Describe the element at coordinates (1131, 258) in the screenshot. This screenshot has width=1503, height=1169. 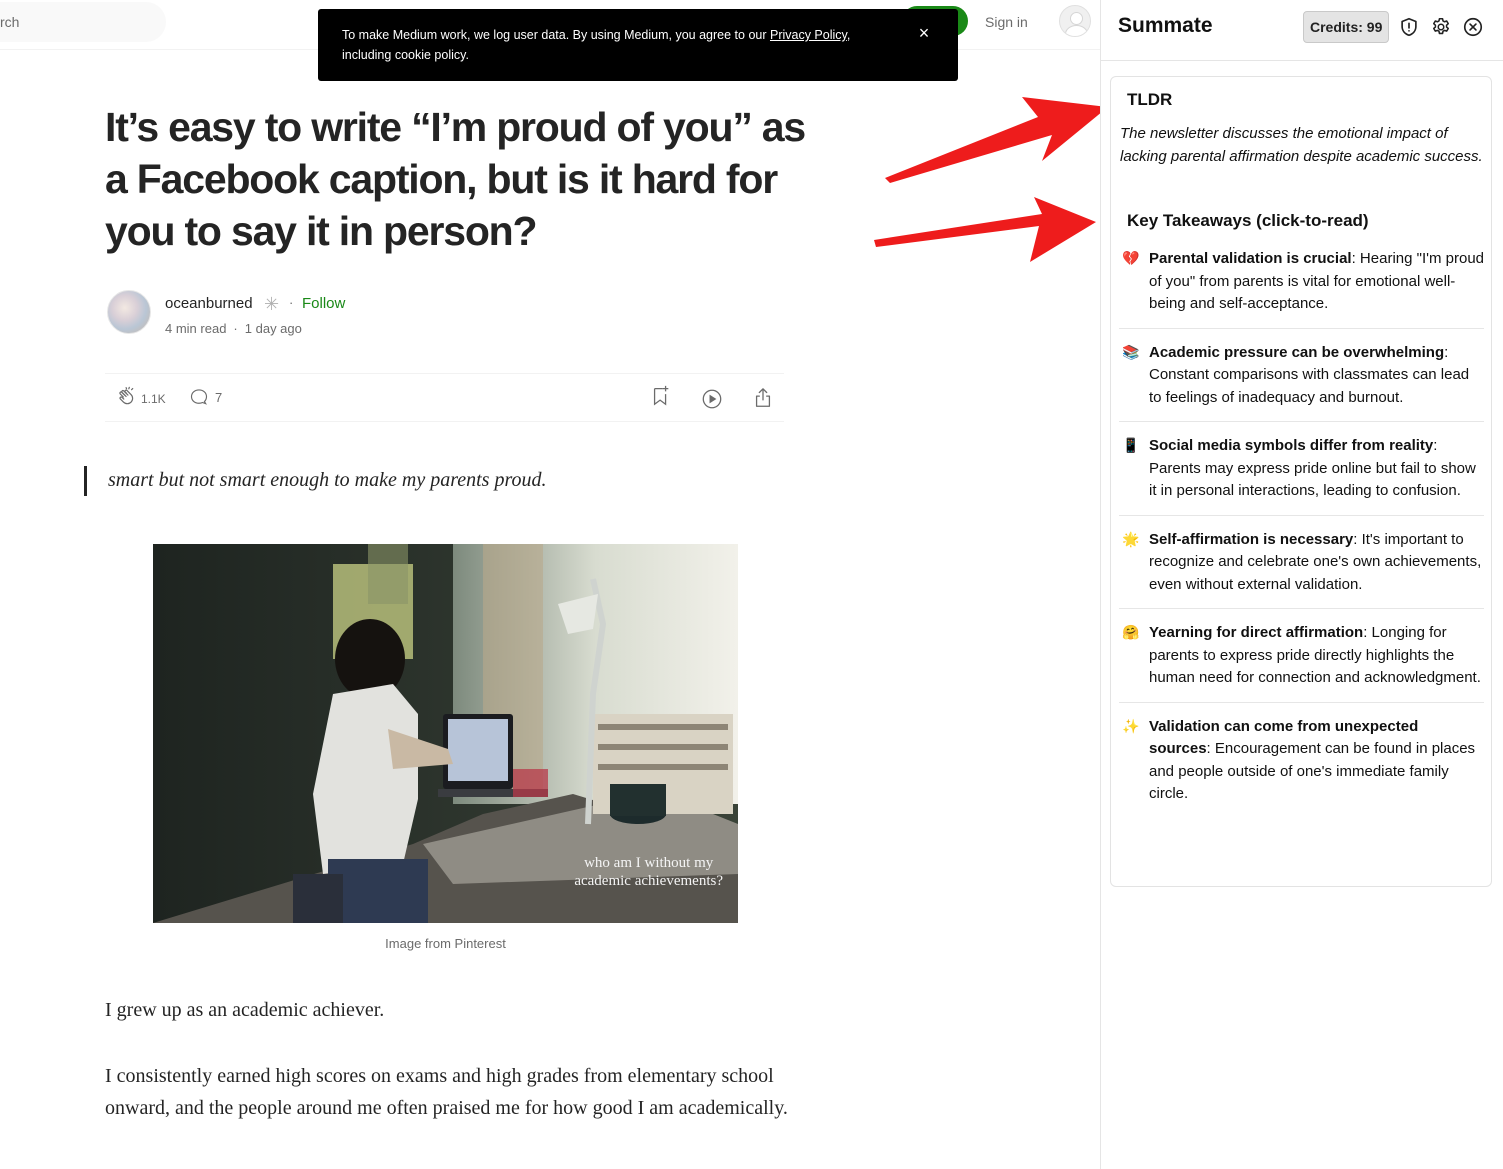
I see `broken-heart-icon: 💔` at that location.